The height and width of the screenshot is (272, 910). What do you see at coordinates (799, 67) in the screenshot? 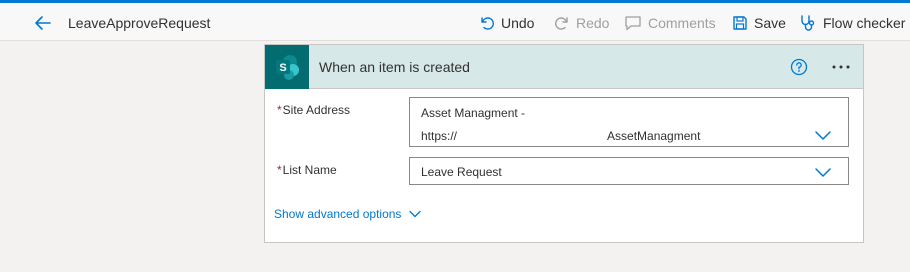
I see `help-icon` at bounding box center [799, 67].